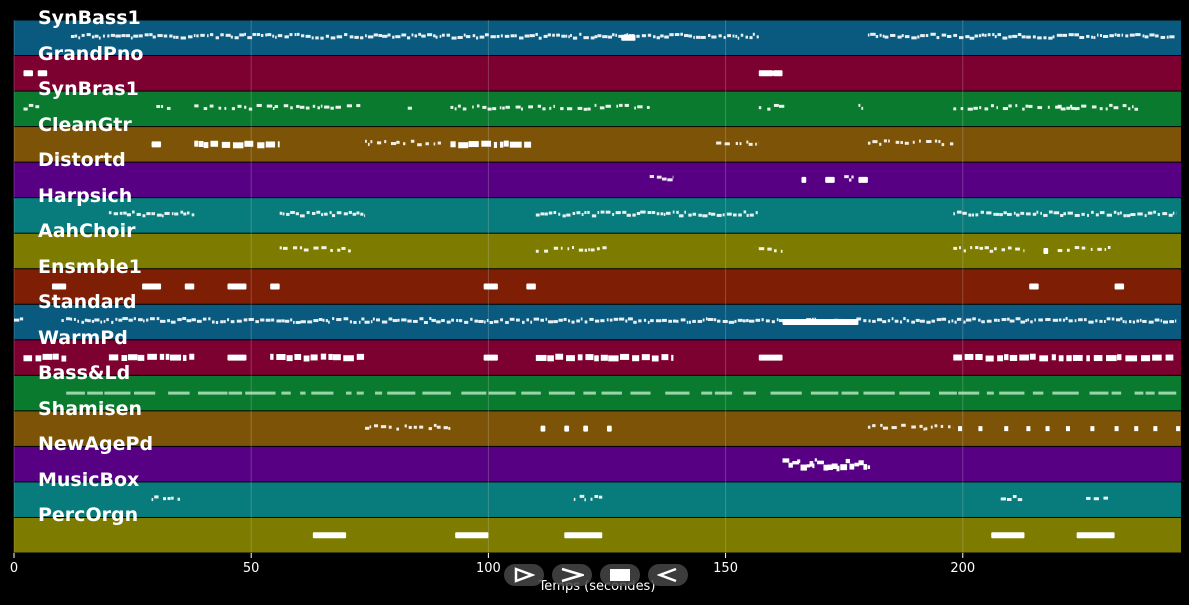 Image resolution: width=1189 pixels, height=605 pixels. I want to click on track-label: Bass&Ld, so click(84, 373).